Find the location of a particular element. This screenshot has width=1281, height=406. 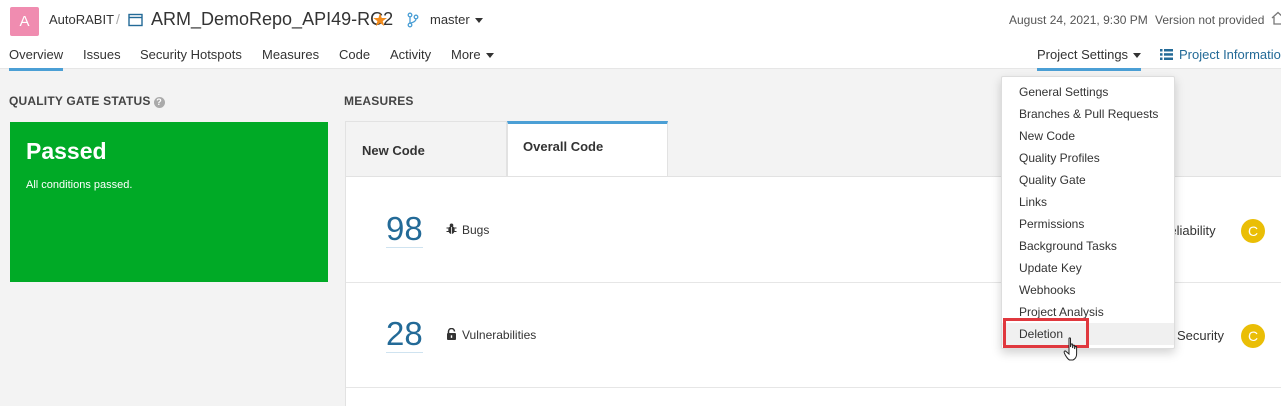

tab-overall-code-label: Overall Code is located at coordinates (563, 146).